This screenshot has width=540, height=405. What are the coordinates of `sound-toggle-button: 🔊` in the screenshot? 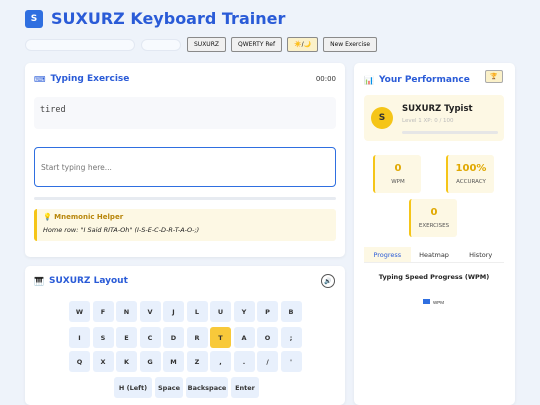 It's located at (328, 281).